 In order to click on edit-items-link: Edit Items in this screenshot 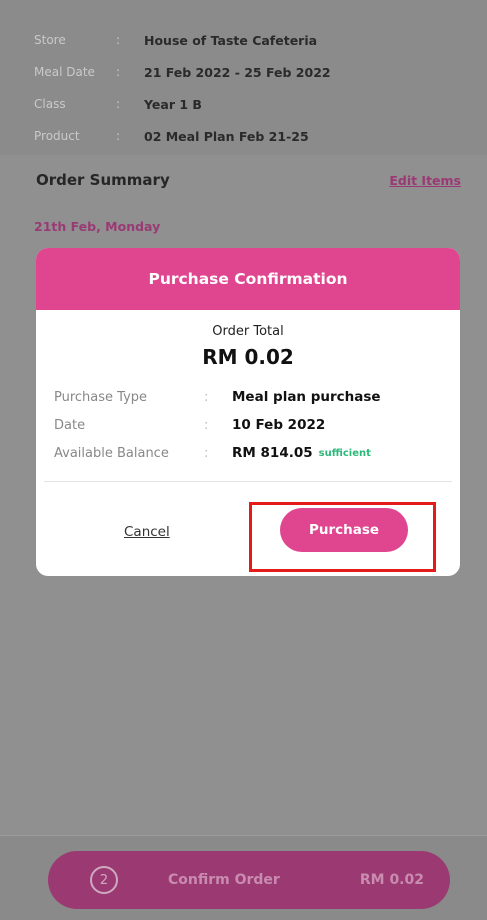, I will do `click(425, 180)`.